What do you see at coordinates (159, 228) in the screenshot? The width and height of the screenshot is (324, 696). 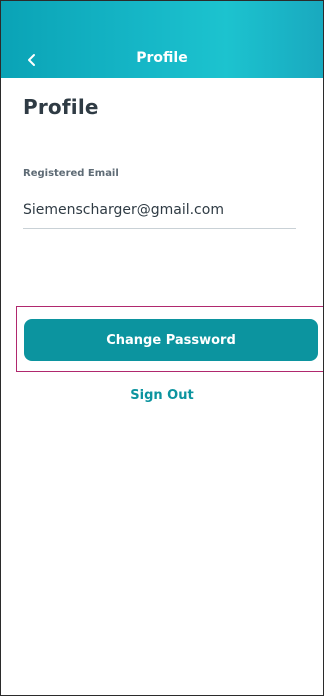 I see `email-divider` at bounding box center [159, 228].